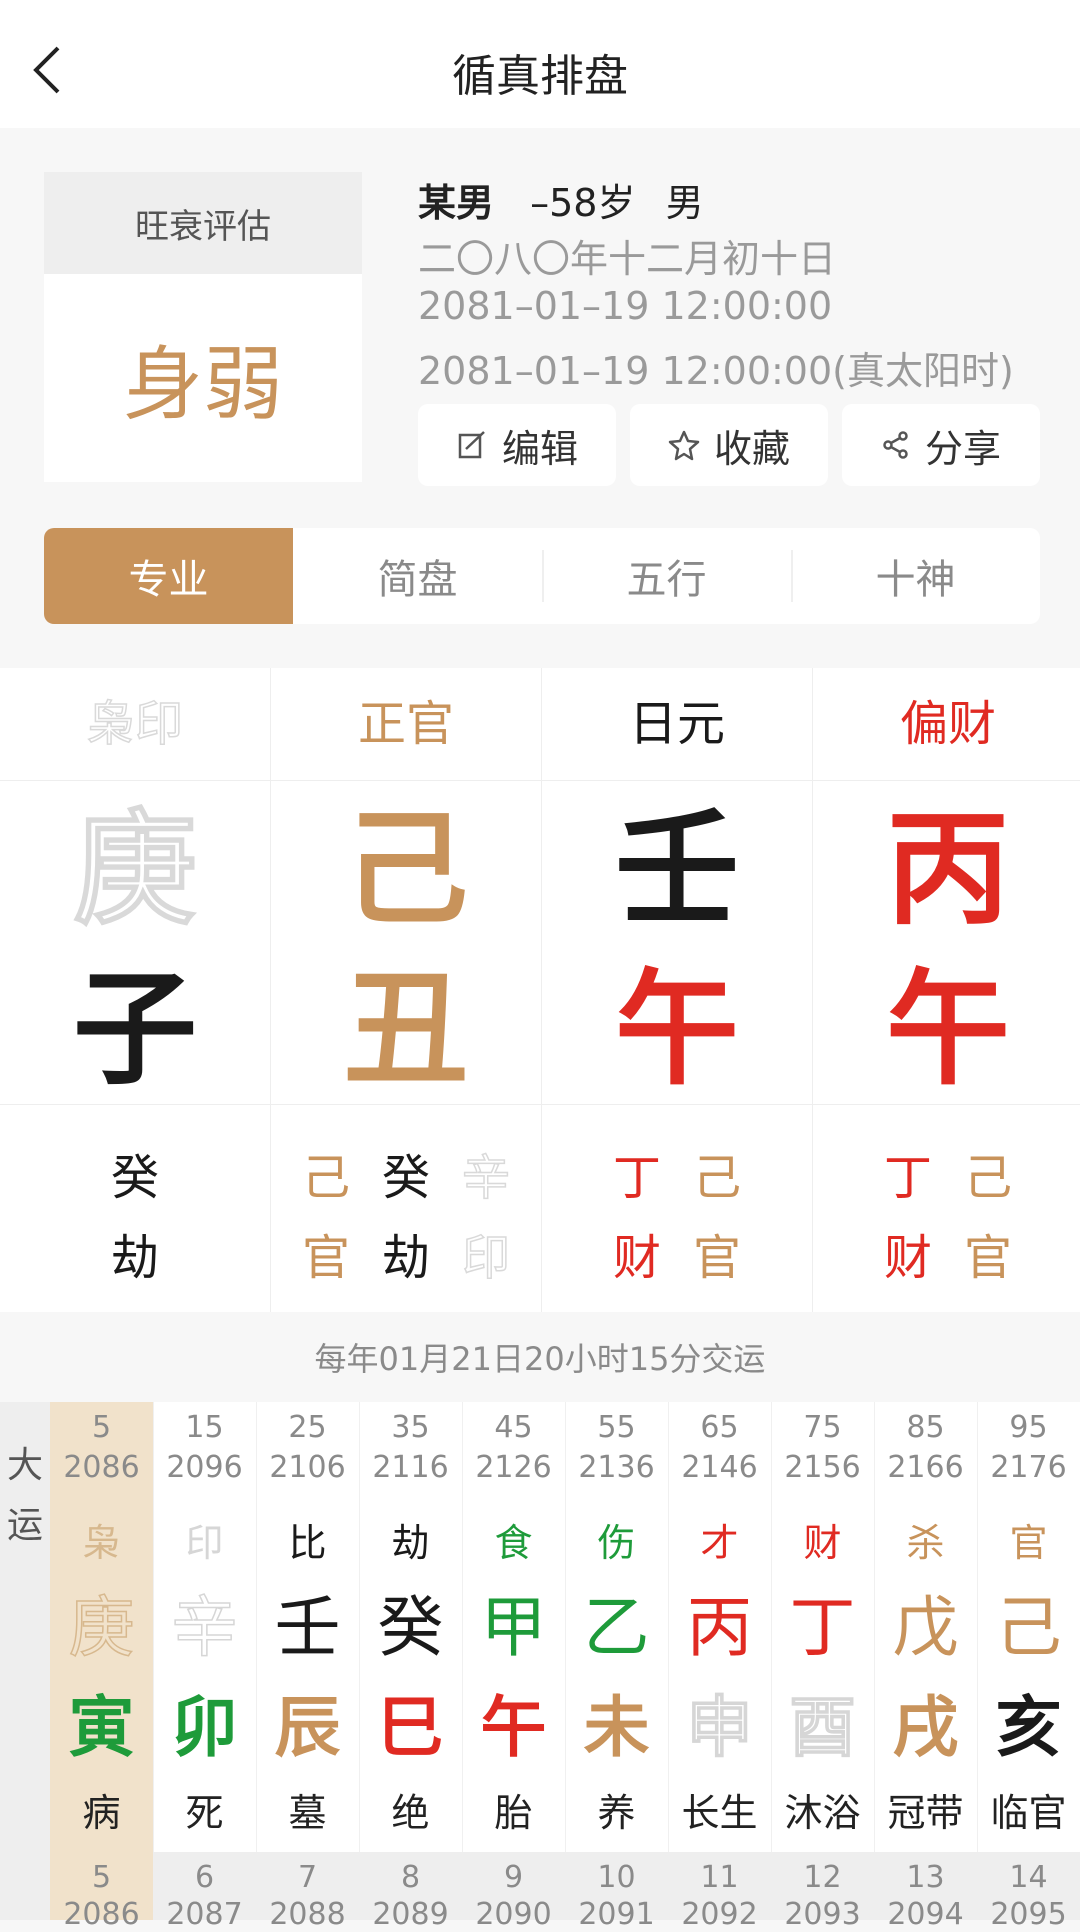  What do you see at coordinates (719, 1914) in the screenshot?
I see `yearly-year: 2092` at bounding box center [719, 1914].